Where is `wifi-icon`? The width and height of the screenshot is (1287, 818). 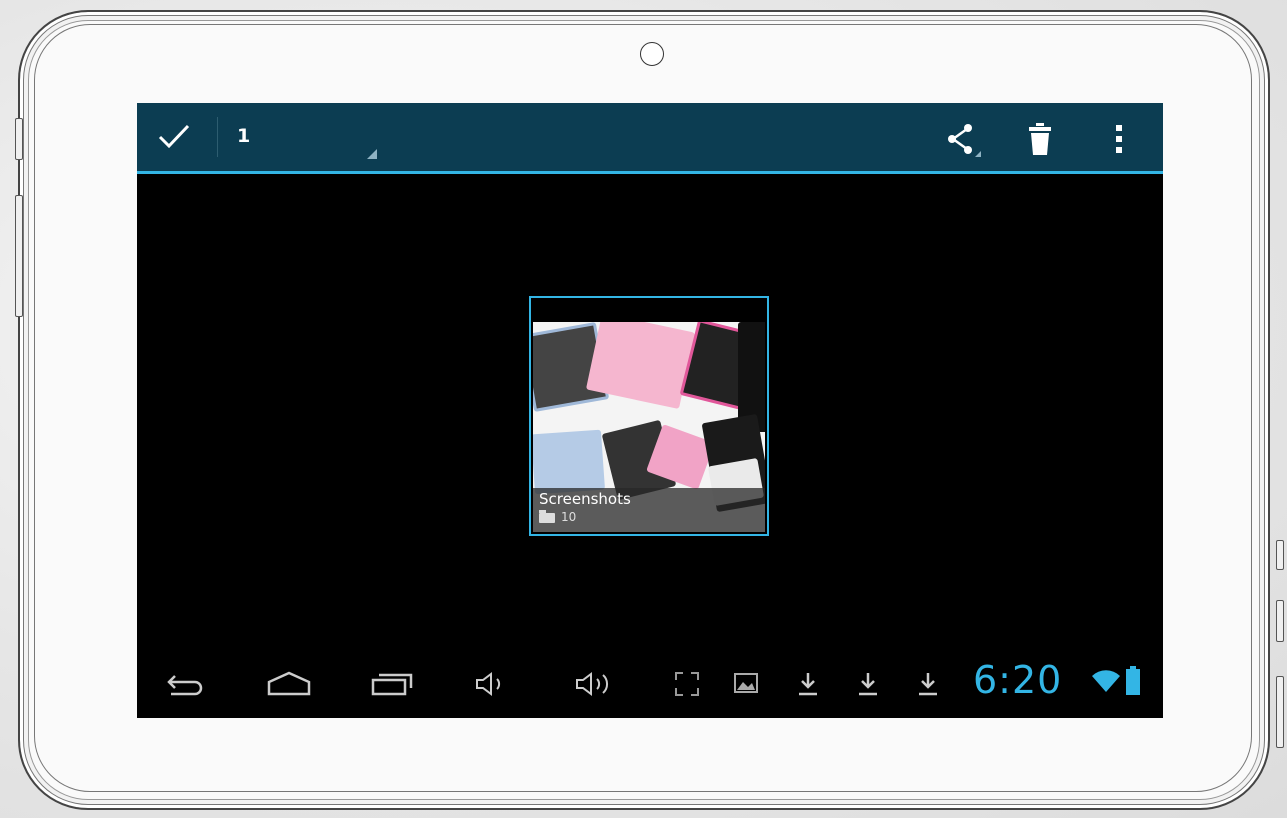
wifi-icon is located at coordinates (1106, 681).